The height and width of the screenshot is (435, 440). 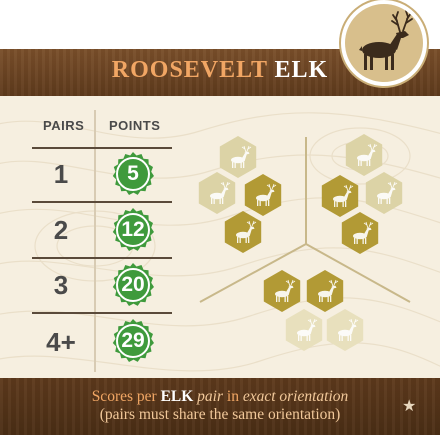 I want to click on elk-badge, so click(x=384, y=43).